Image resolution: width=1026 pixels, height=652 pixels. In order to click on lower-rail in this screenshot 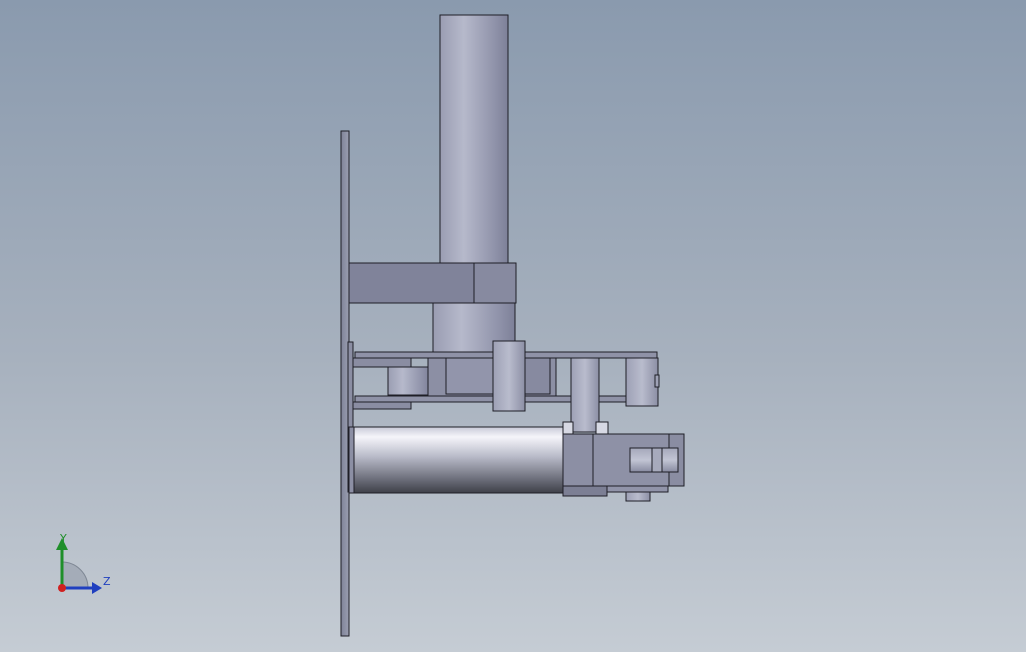, I will do `click(637, 489)`.